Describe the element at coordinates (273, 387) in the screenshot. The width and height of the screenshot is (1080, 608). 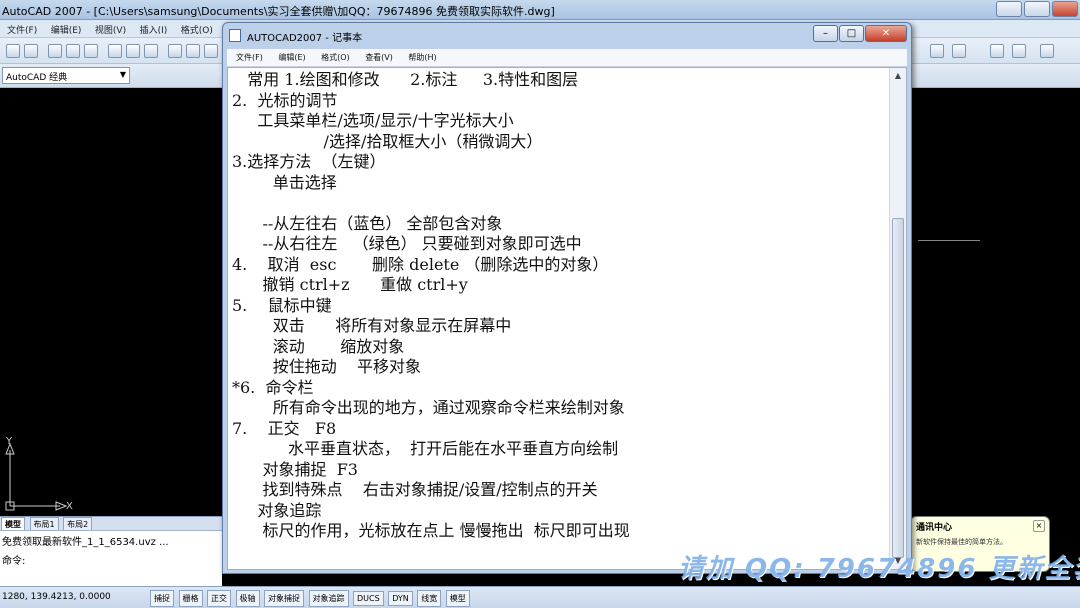
I see `text-line: *6. 命令栏` at that location.